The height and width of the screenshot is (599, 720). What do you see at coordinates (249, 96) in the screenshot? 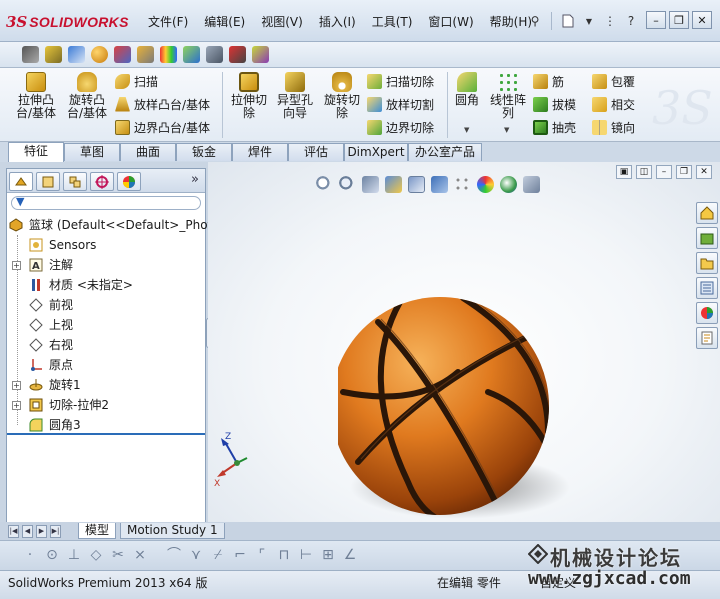
I see `extrude-cut-button: 拉伸切 除` at bounding box center [249, 96].